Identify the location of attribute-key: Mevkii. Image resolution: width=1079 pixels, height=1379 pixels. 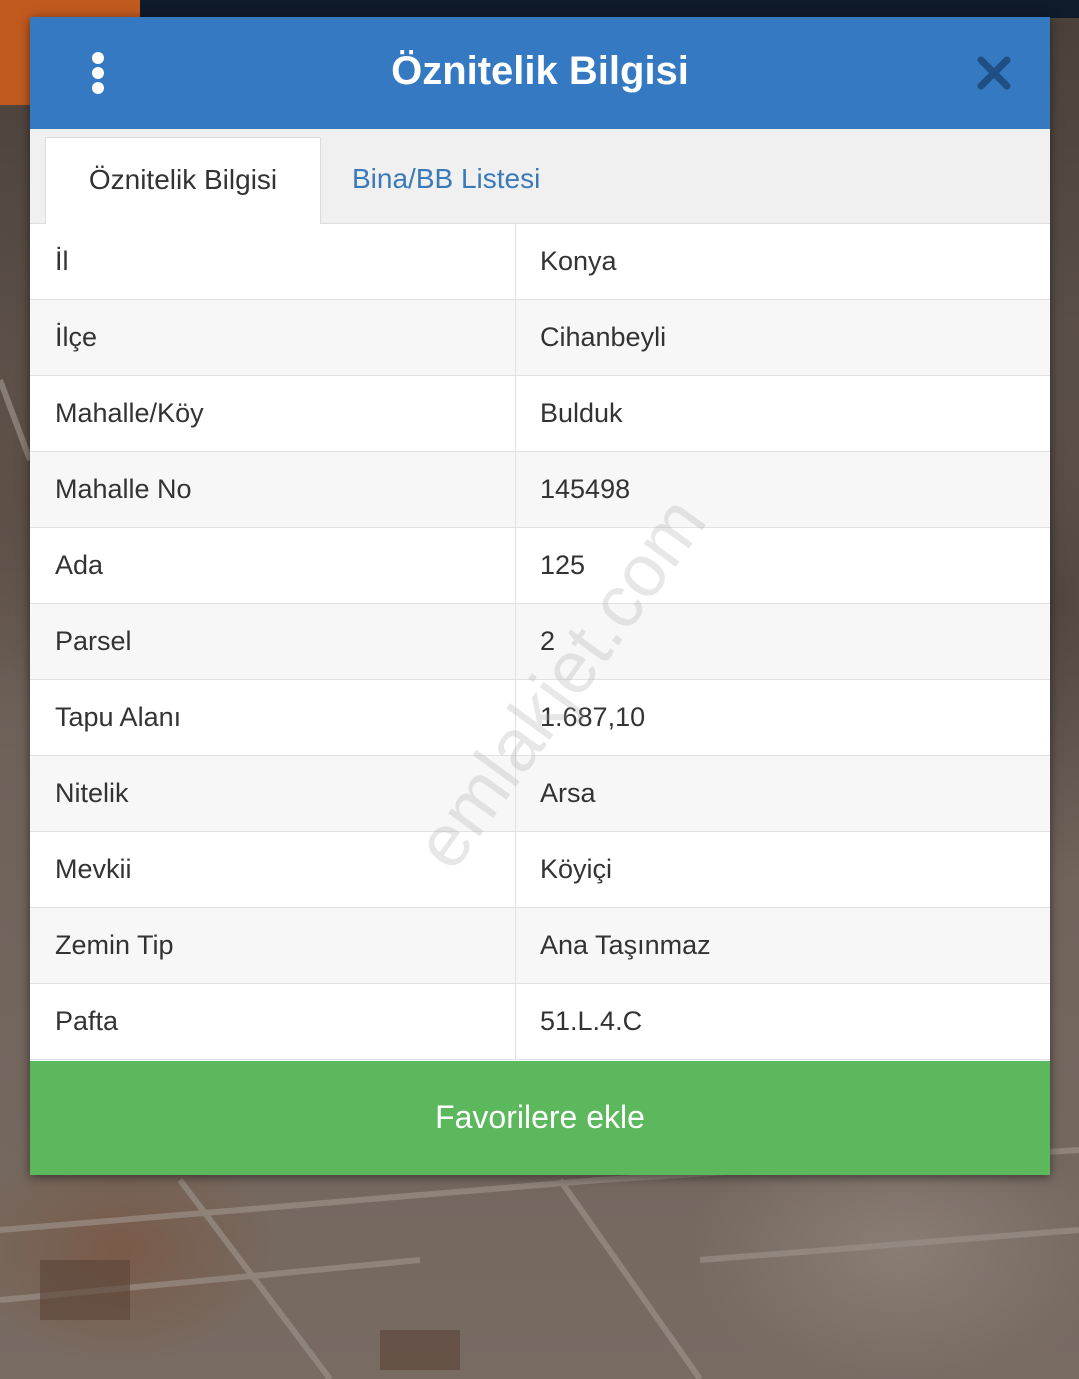
(93, 869).